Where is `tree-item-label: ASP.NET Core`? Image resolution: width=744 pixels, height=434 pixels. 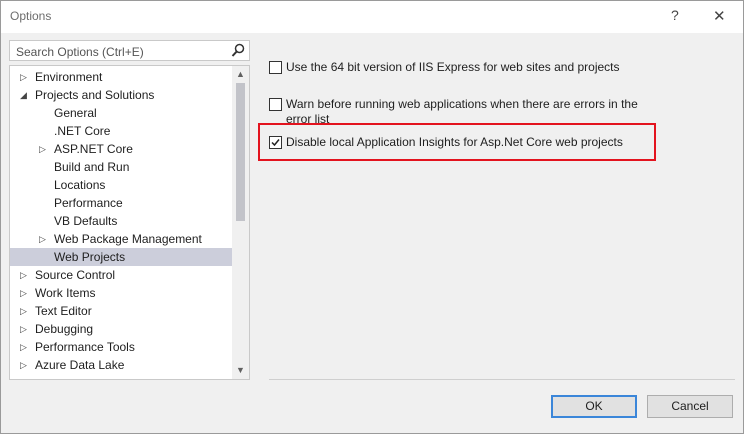 tree-item-label: ASP.NET Core is located at coordinates (93, 149).